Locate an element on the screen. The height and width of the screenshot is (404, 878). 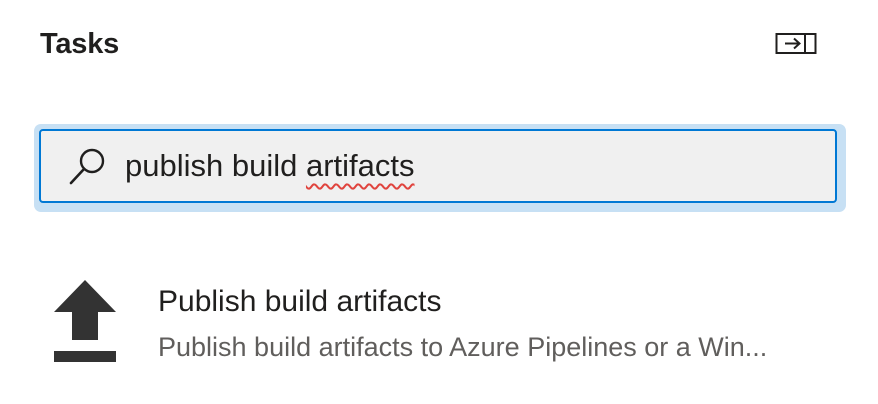
task-name: Publish build artifacts is located at coordinates (300, 301).